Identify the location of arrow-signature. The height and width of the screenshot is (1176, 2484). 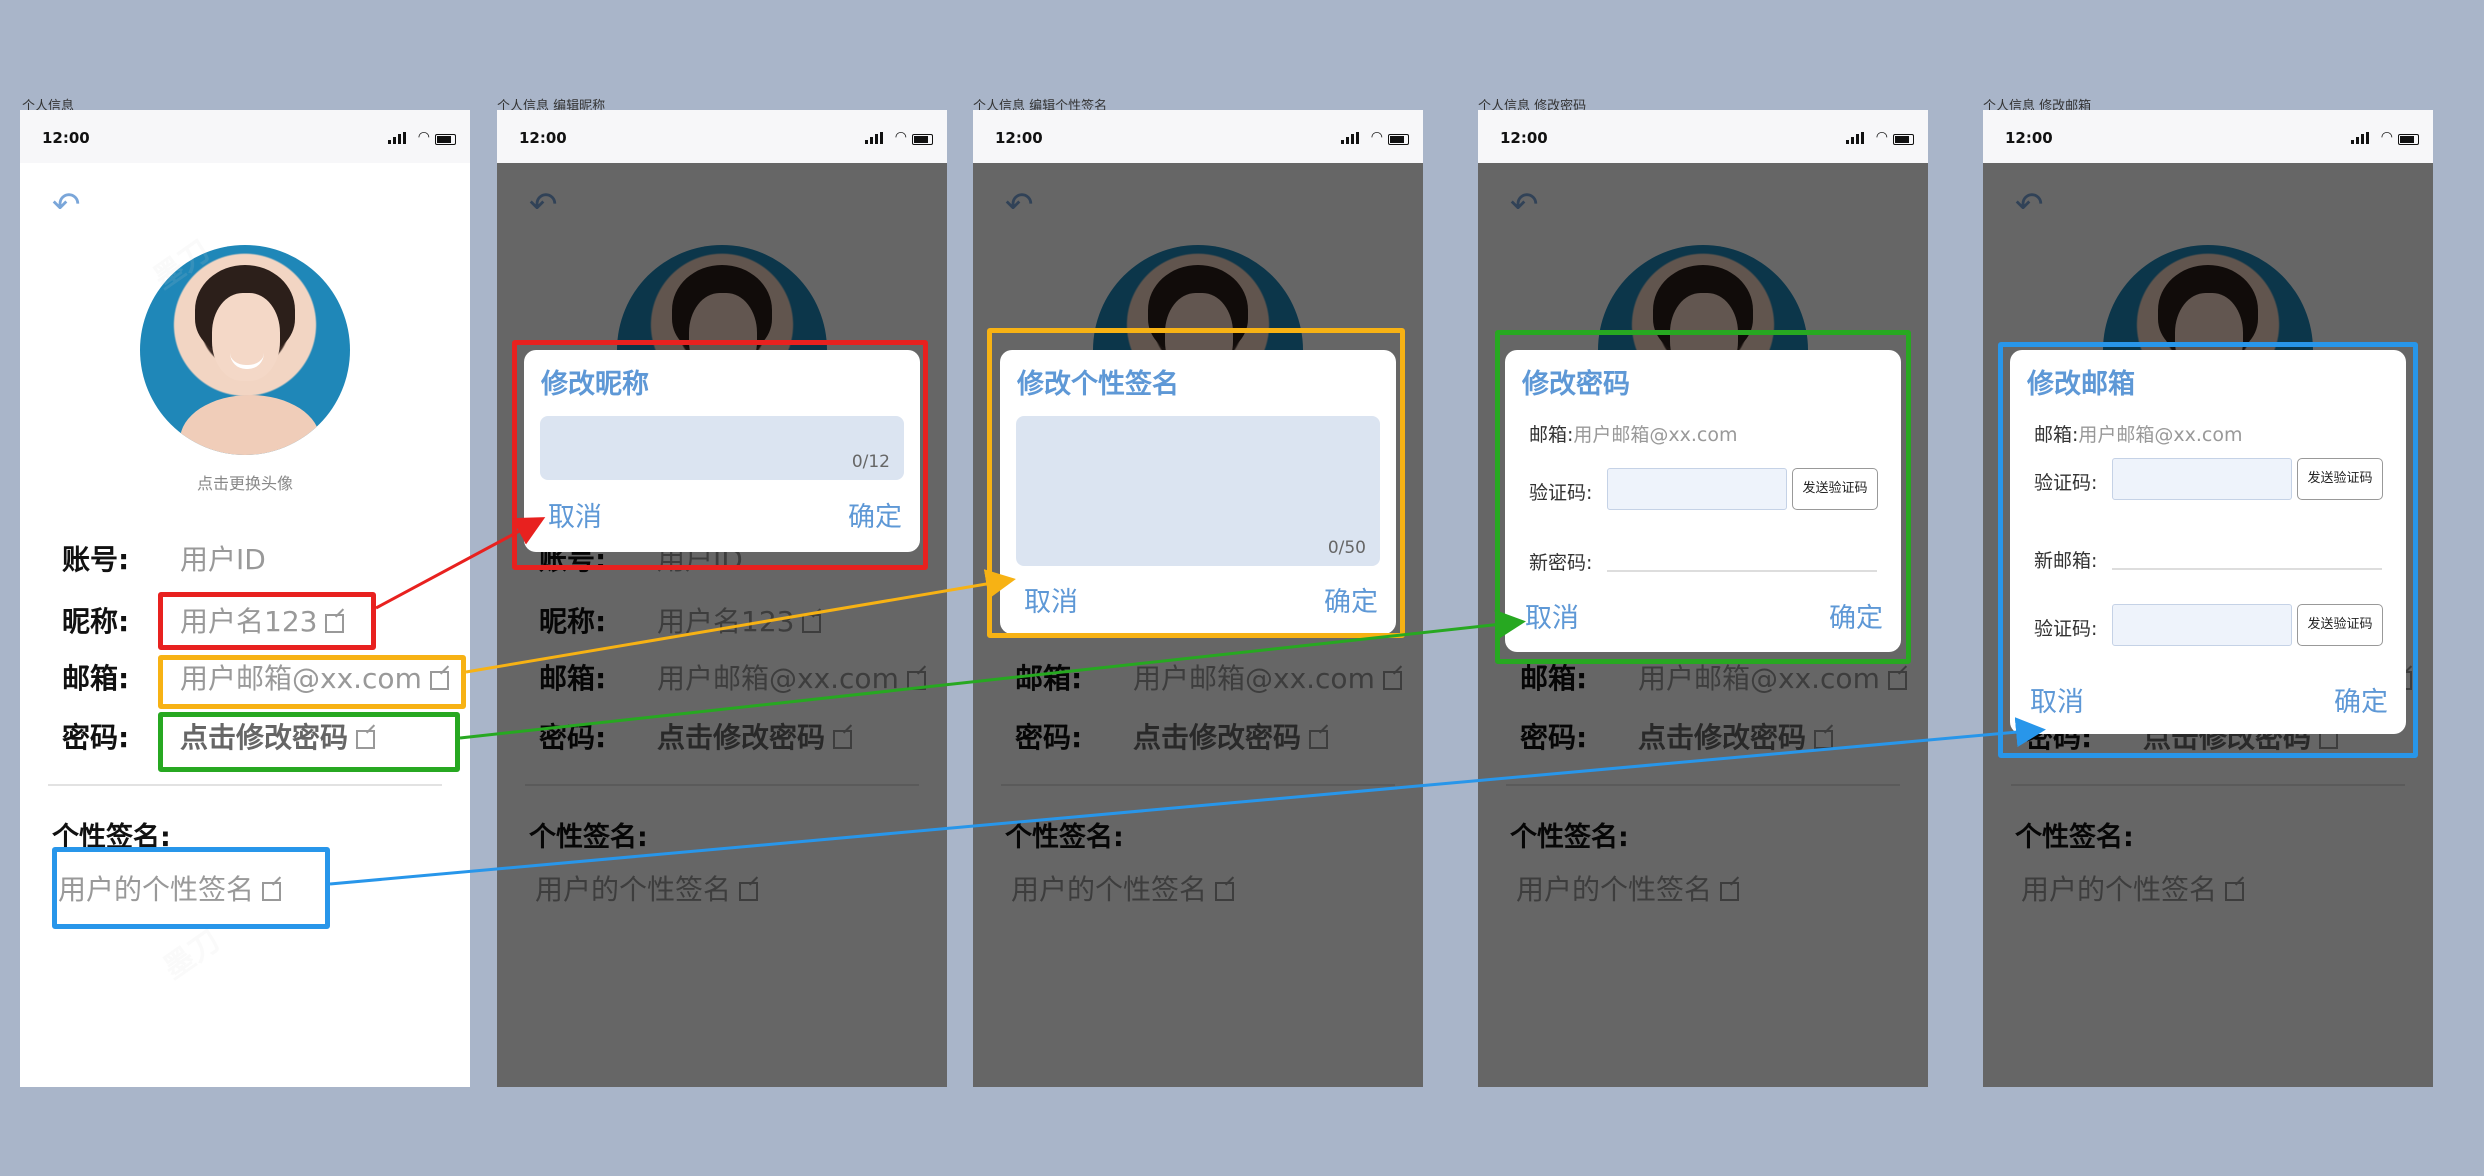
(1187, 801).